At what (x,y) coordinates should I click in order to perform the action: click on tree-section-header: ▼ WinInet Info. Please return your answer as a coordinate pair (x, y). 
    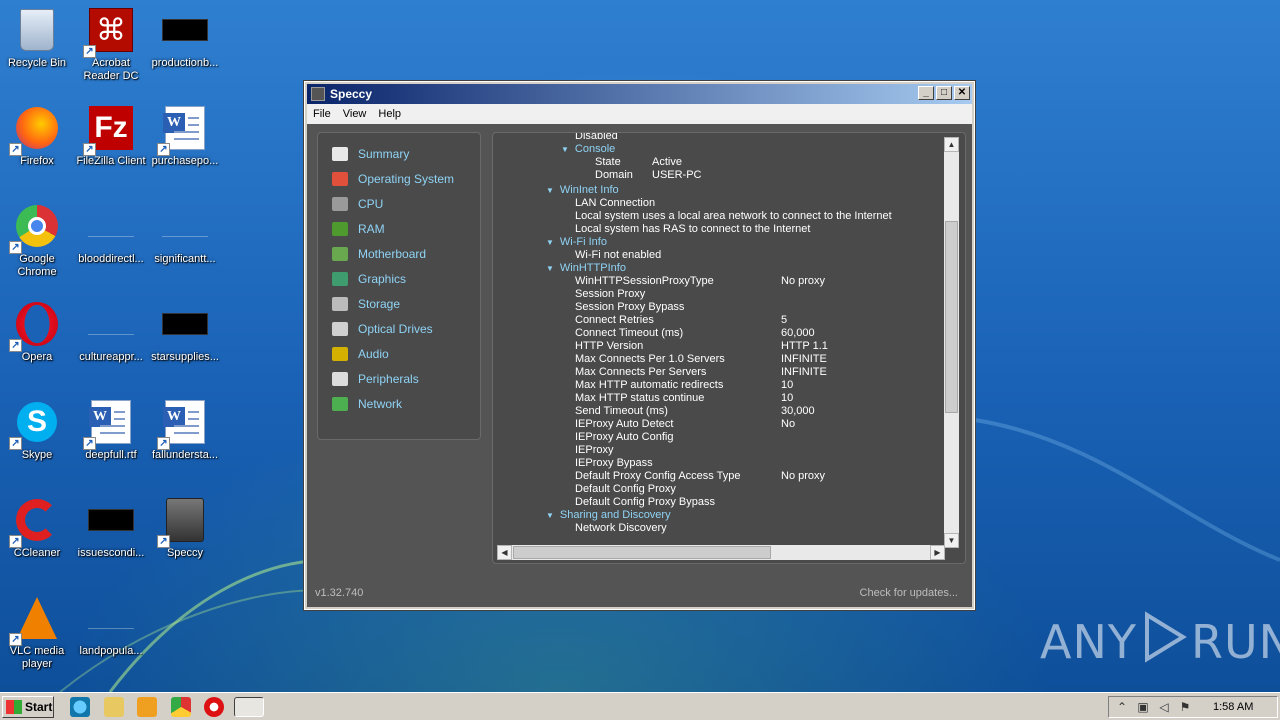
    Looking at the image, I should click on (582, 190).